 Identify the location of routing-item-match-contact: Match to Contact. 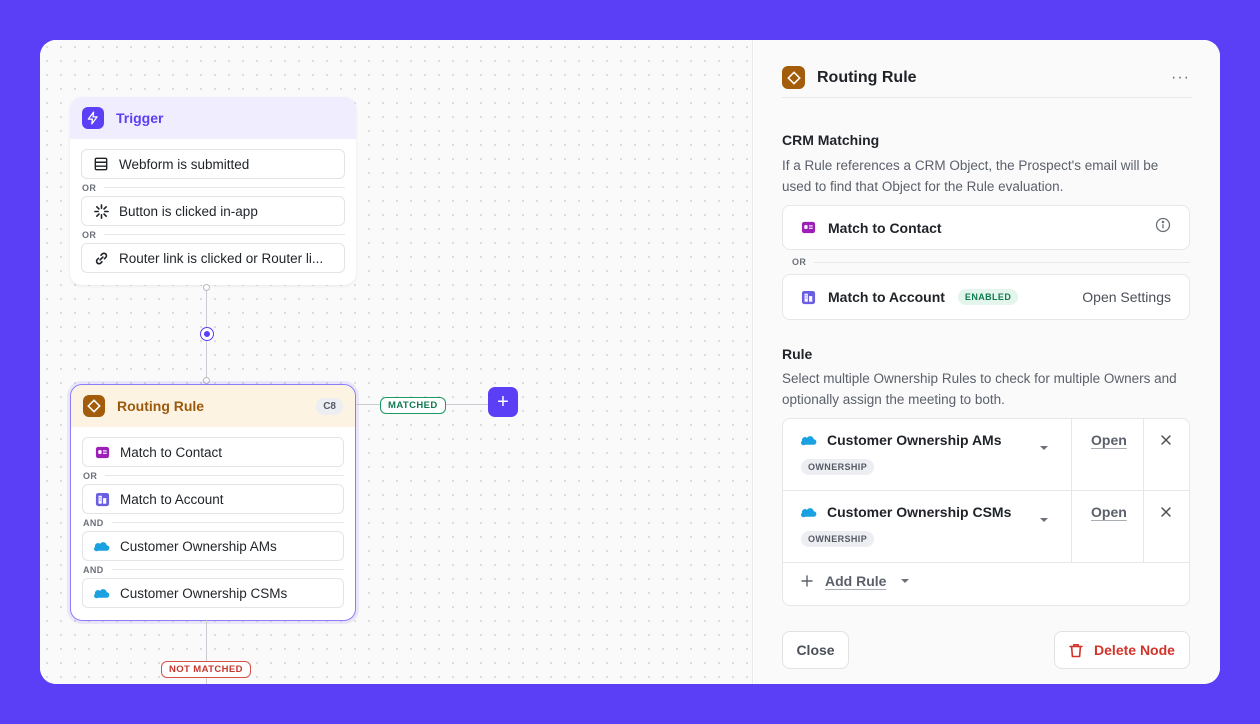
(213, 452).